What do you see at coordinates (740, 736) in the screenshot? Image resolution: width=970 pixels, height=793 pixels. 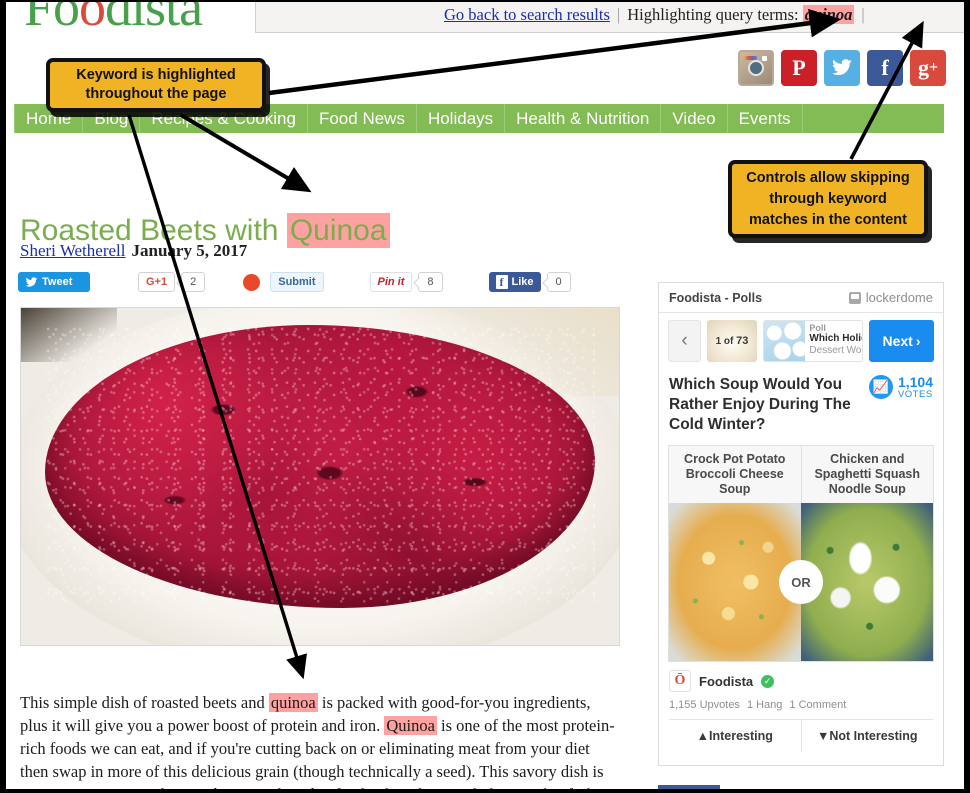 I see `interesting-label: Interesting` at bounding box center [740, 736].